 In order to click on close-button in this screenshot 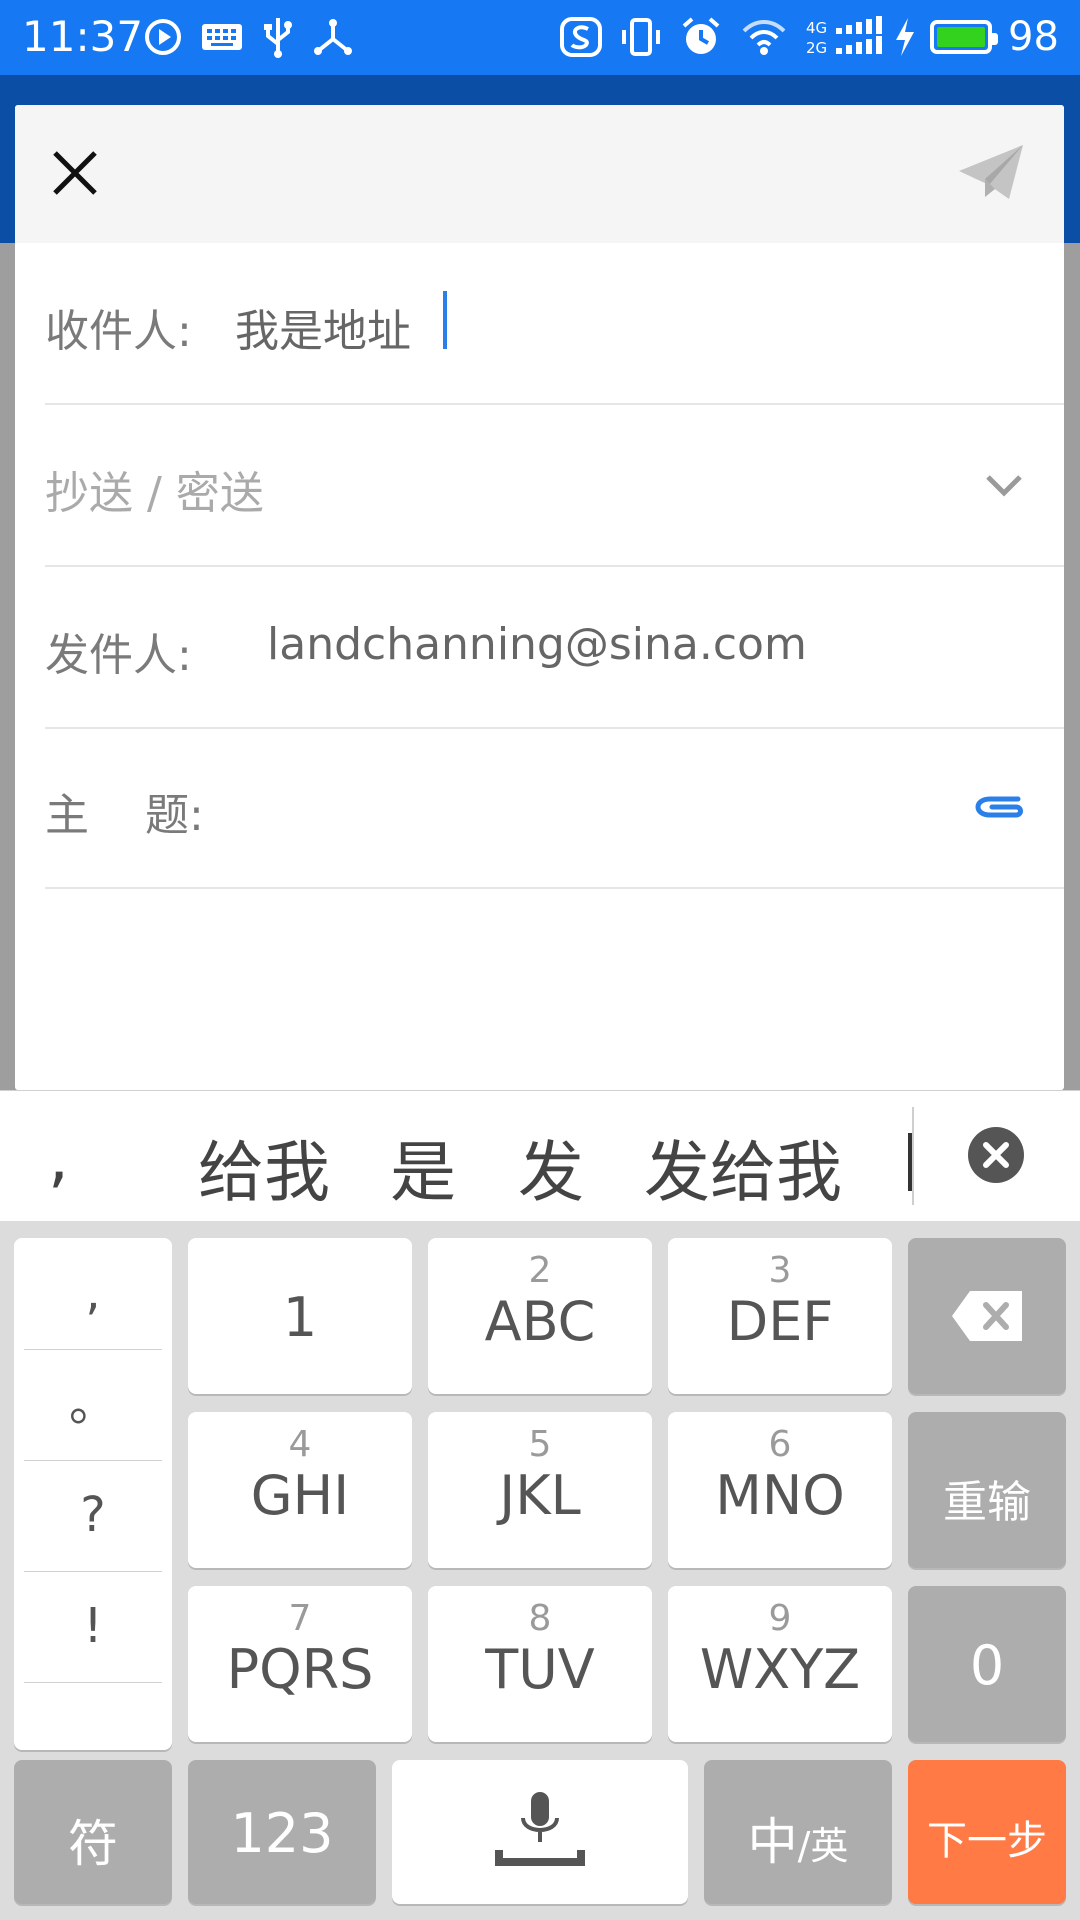, I will do `click(75, 173)`.